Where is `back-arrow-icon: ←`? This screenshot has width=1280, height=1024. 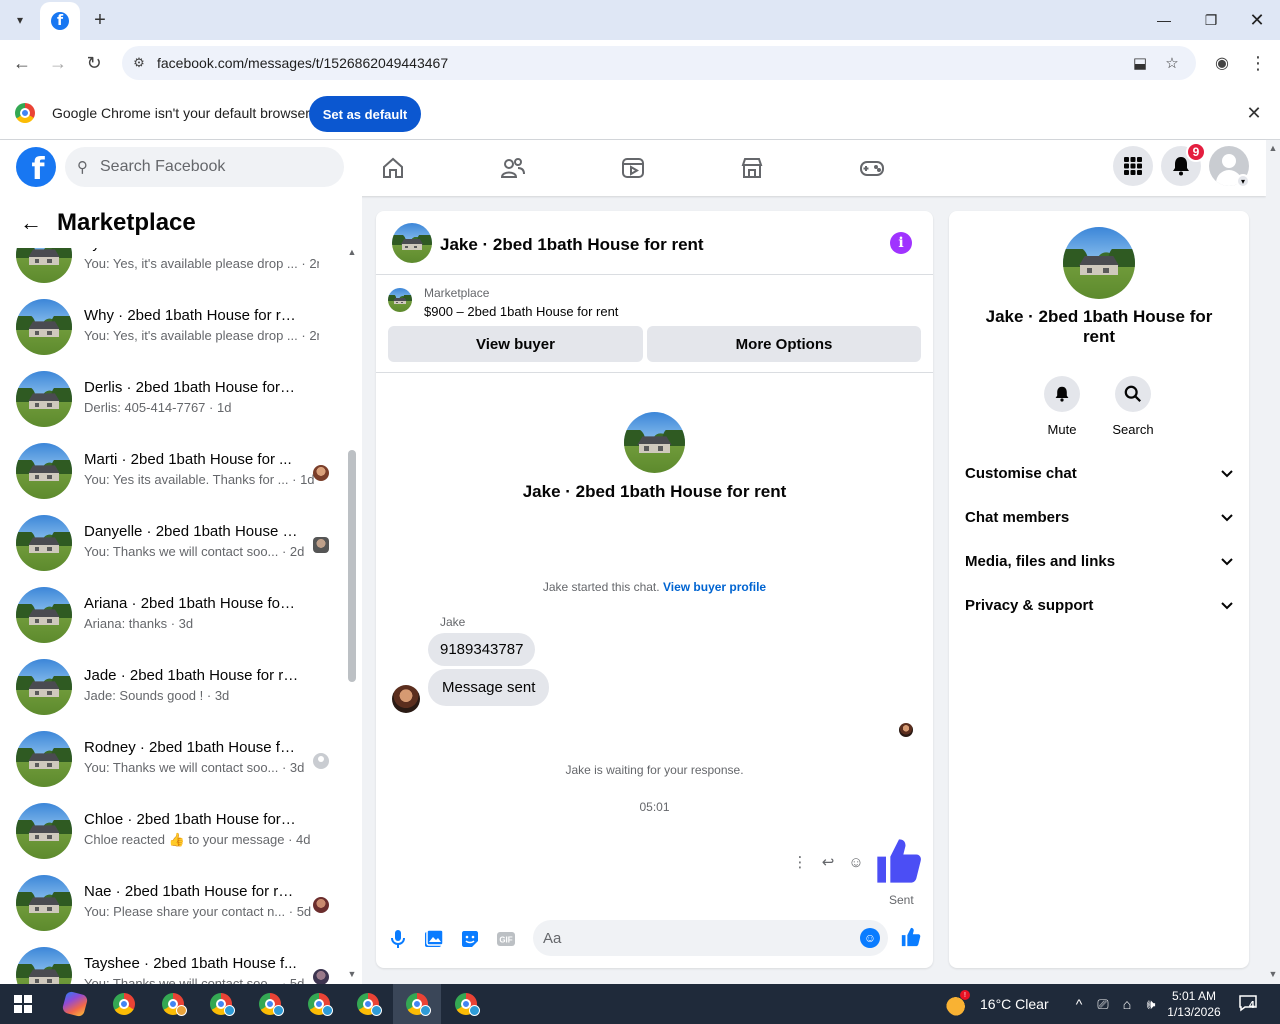
back-arrow-icon: ← is located at coordinates (31, 223).